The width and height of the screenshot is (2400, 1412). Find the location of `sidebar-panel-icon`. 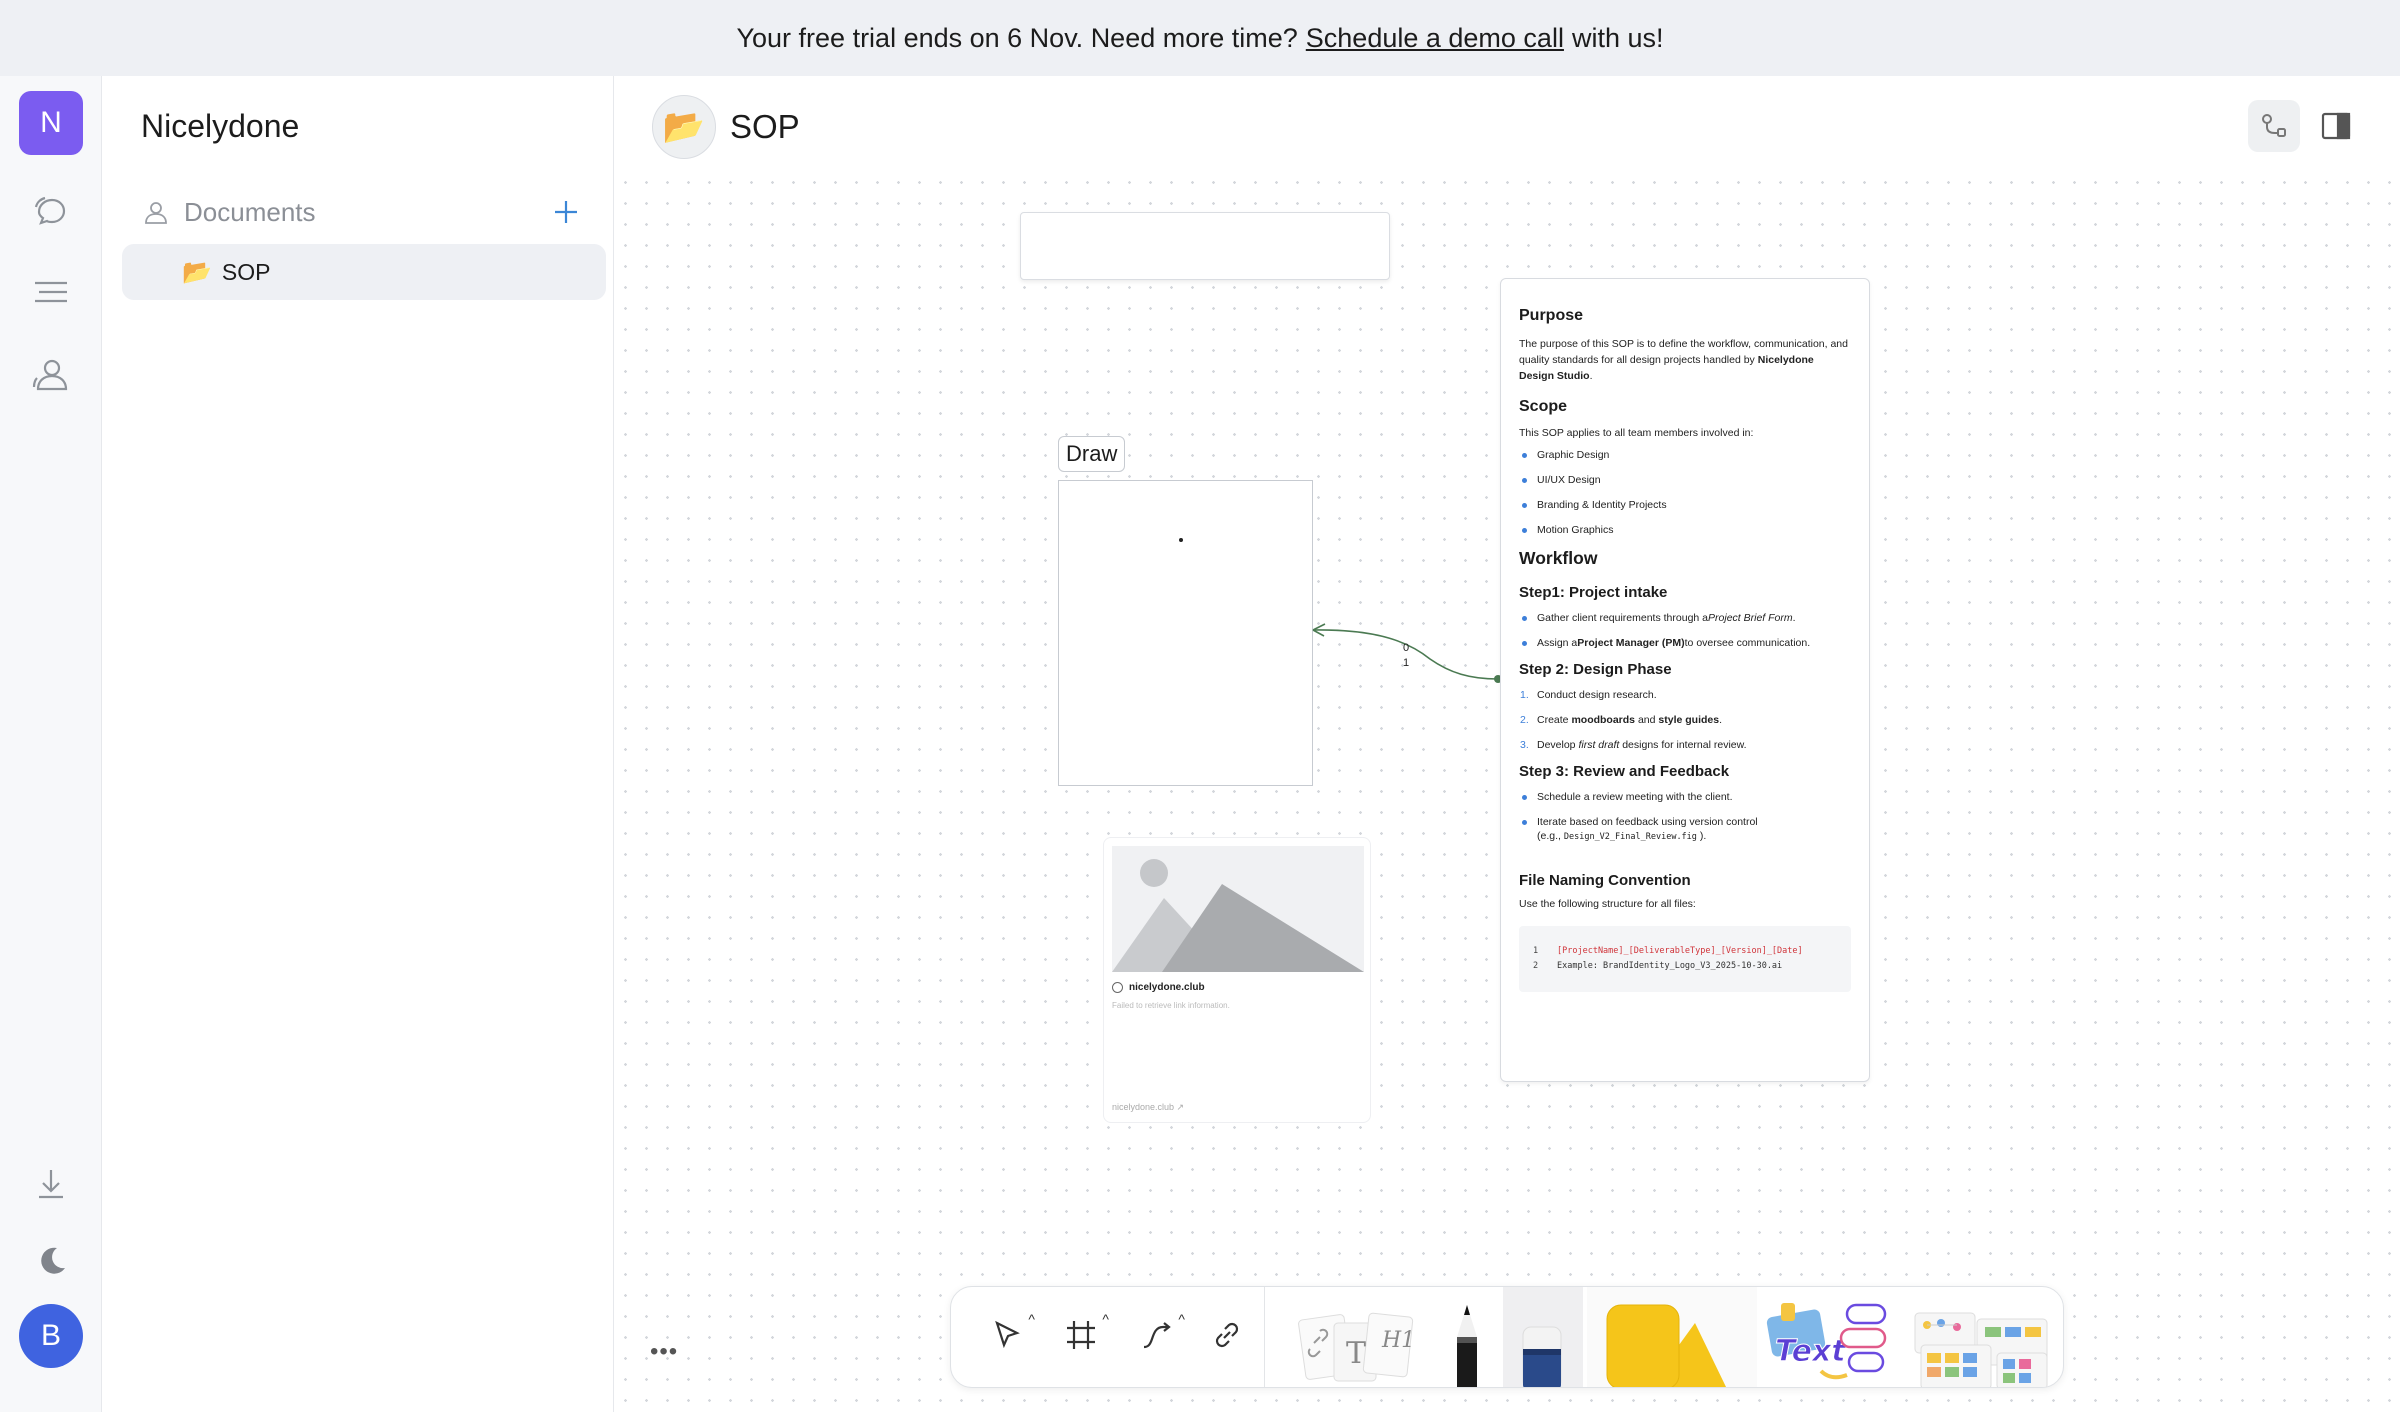

sidebar-panel-icon is located at coordinates (2336, 126).